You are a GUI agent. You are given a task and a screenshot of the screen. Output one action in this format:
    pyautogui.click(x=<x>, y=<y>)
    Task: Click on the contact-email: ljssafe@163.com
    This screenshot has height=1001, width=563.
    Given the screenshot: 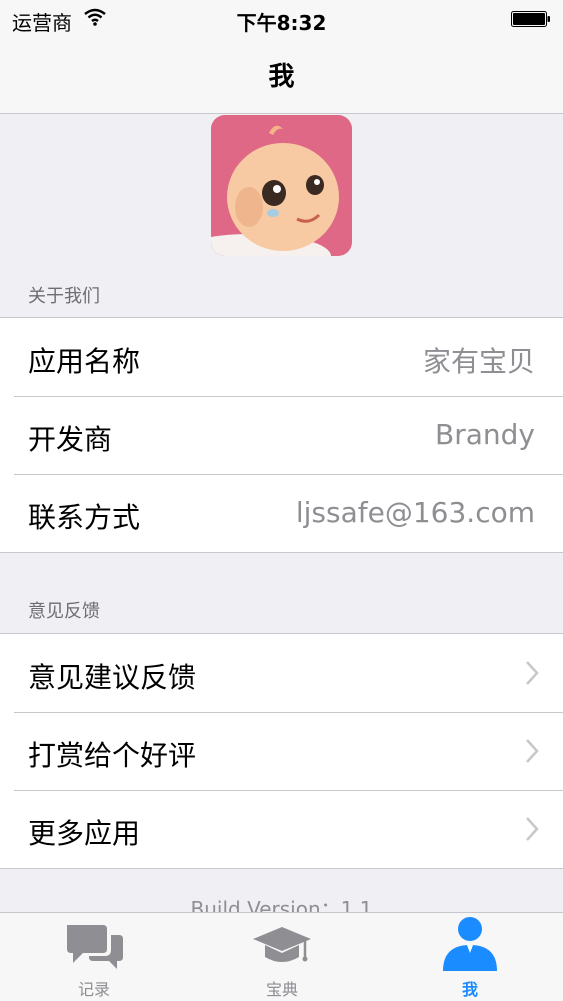 What is the action you would take?
    pyautogui.click(x=415, y=512)
    